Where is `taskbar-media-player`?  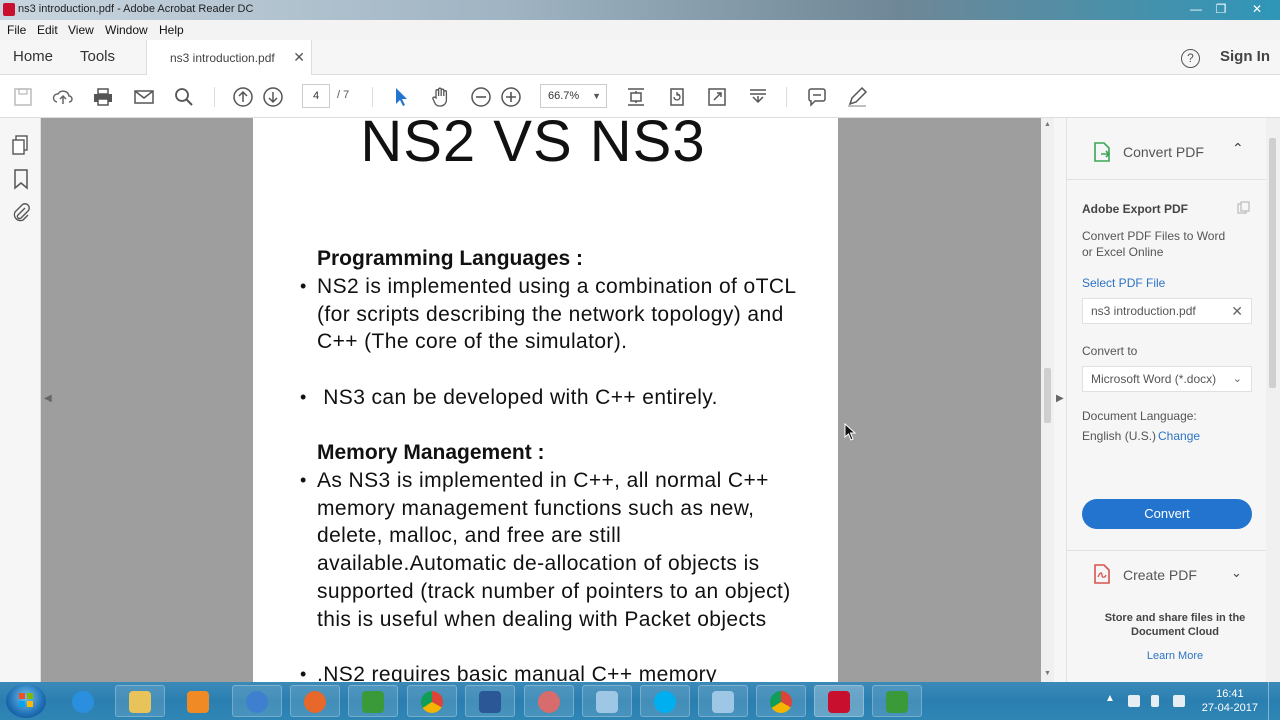 taskbar-media-player is located at coordinates (198, 701).